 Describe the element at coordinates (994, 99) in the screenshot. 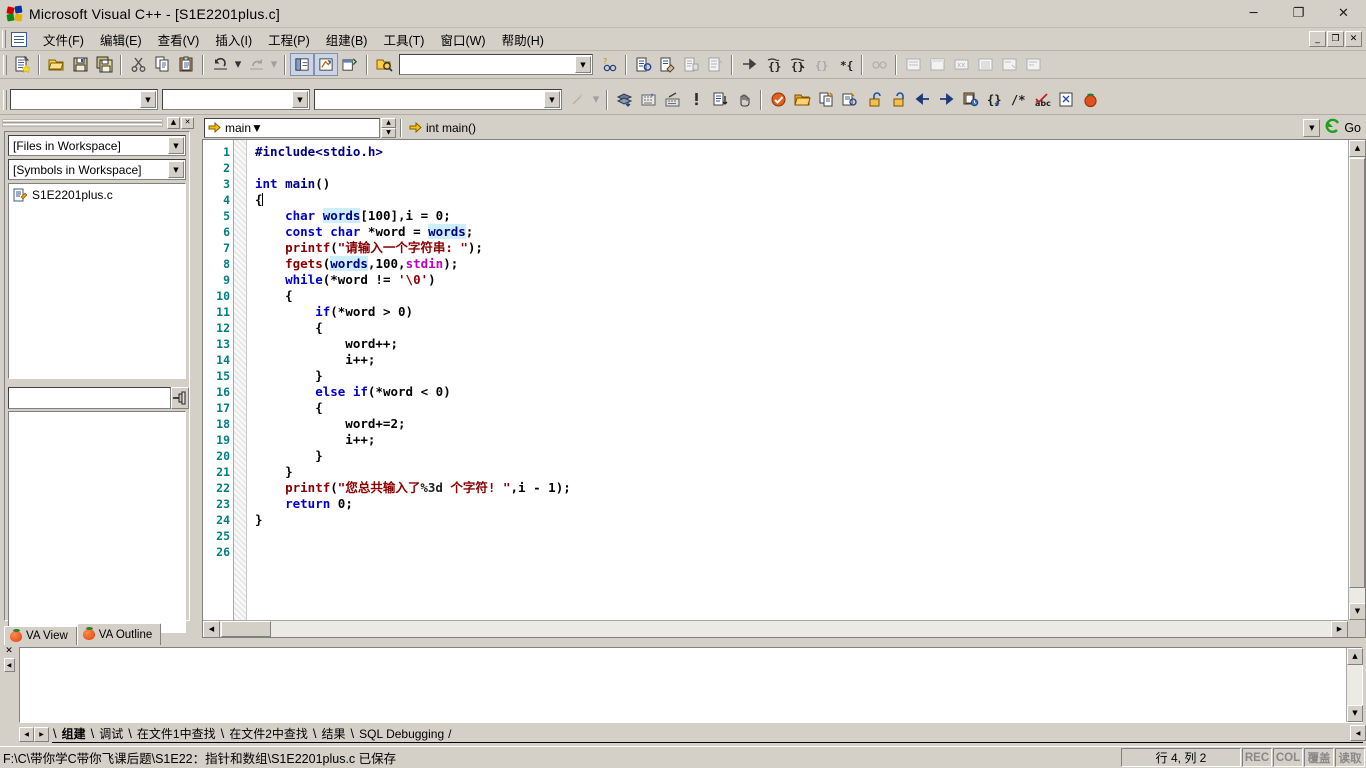

I see `va-surround-braces-icon: {}` at that location.